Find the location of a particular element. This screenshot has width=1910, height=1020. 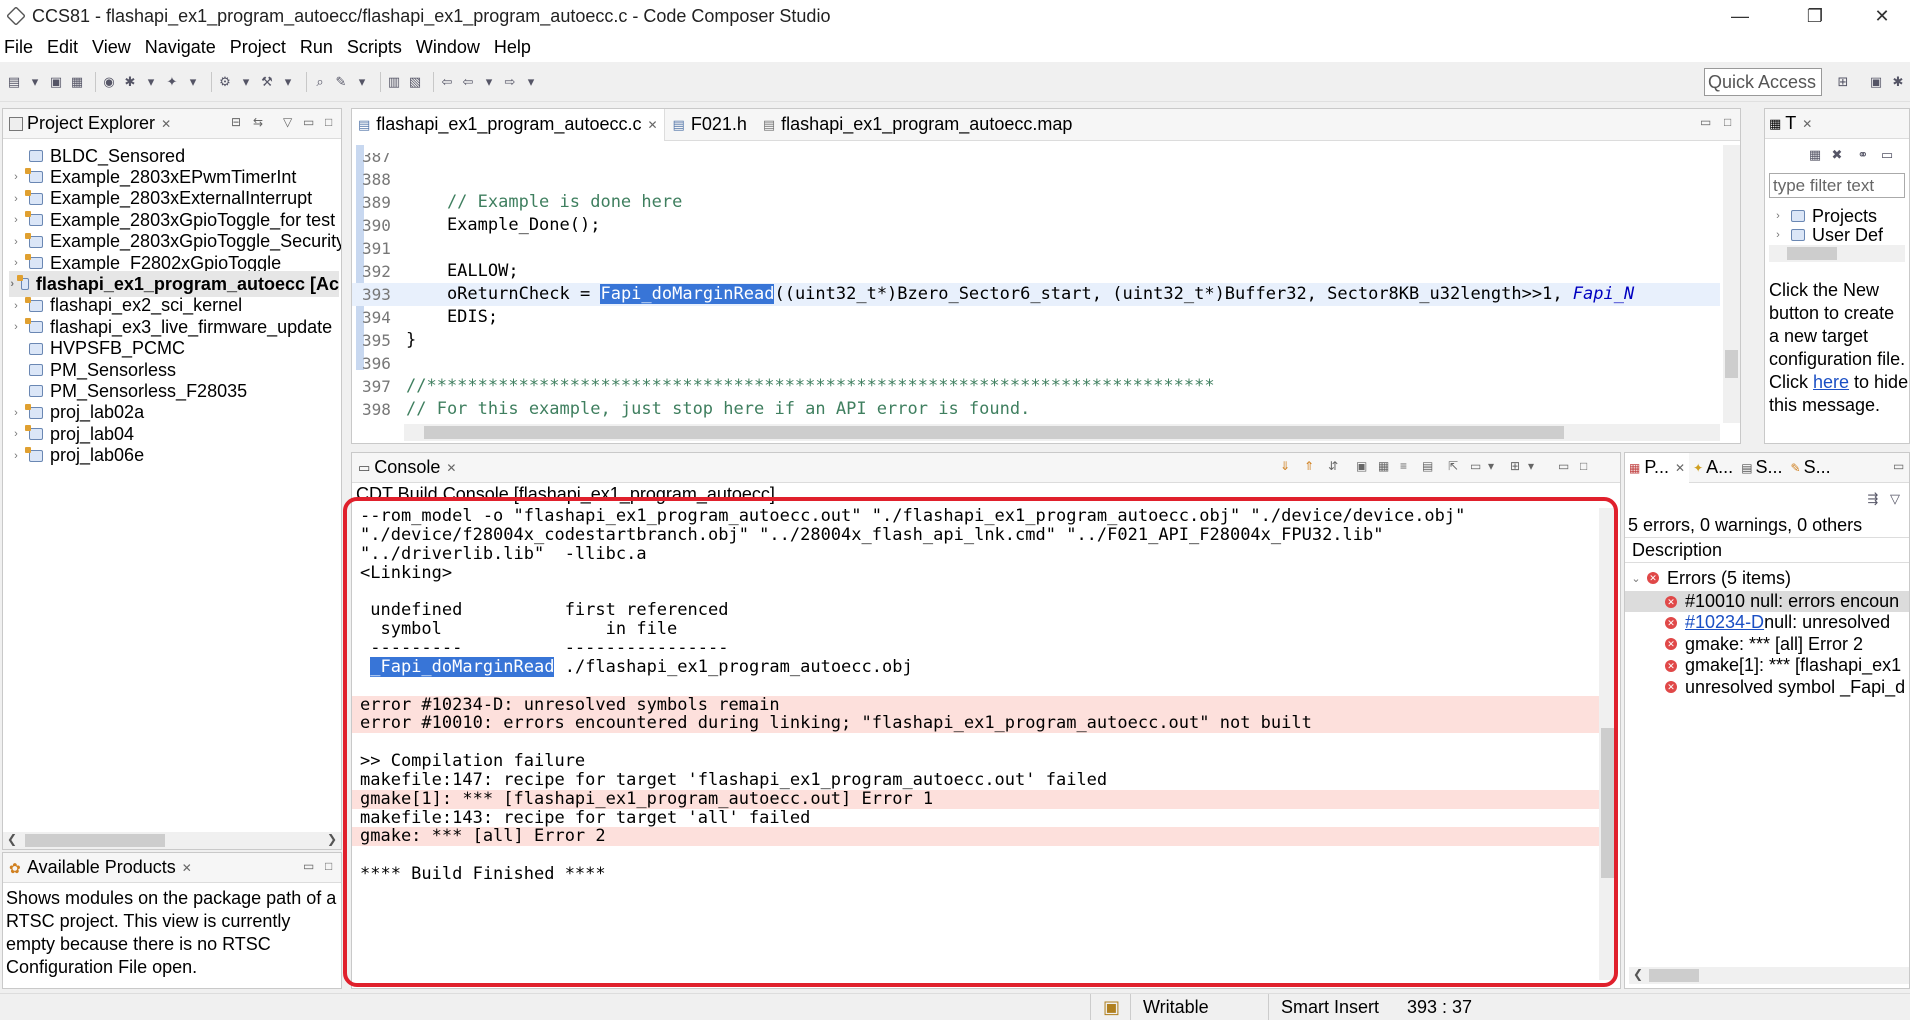

new-icon: ▤ is located at coordinates (14, 82).